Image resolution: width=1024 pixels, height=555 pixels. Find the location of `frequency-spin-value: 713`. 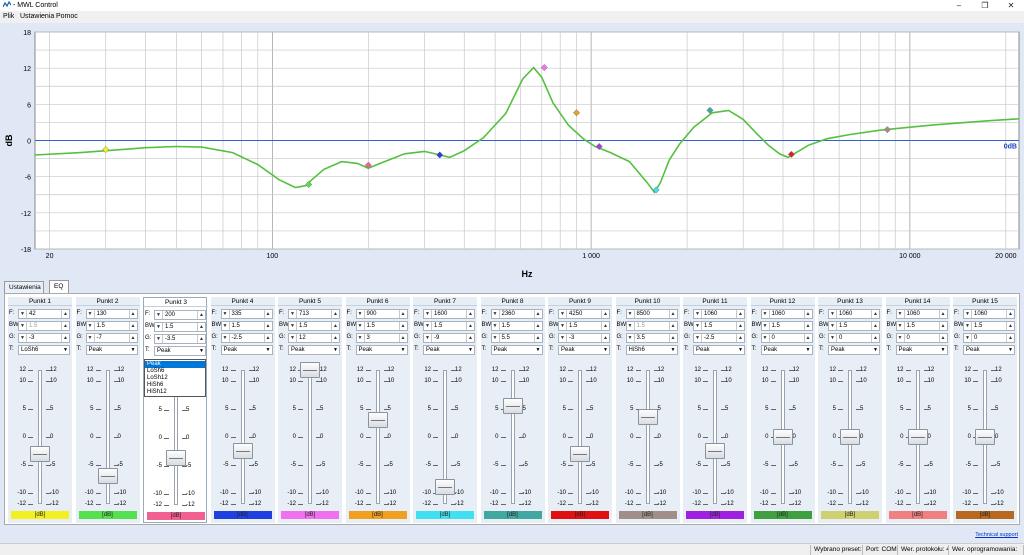

frequency-spin-value: 713 is located at coordinates (304, 314).